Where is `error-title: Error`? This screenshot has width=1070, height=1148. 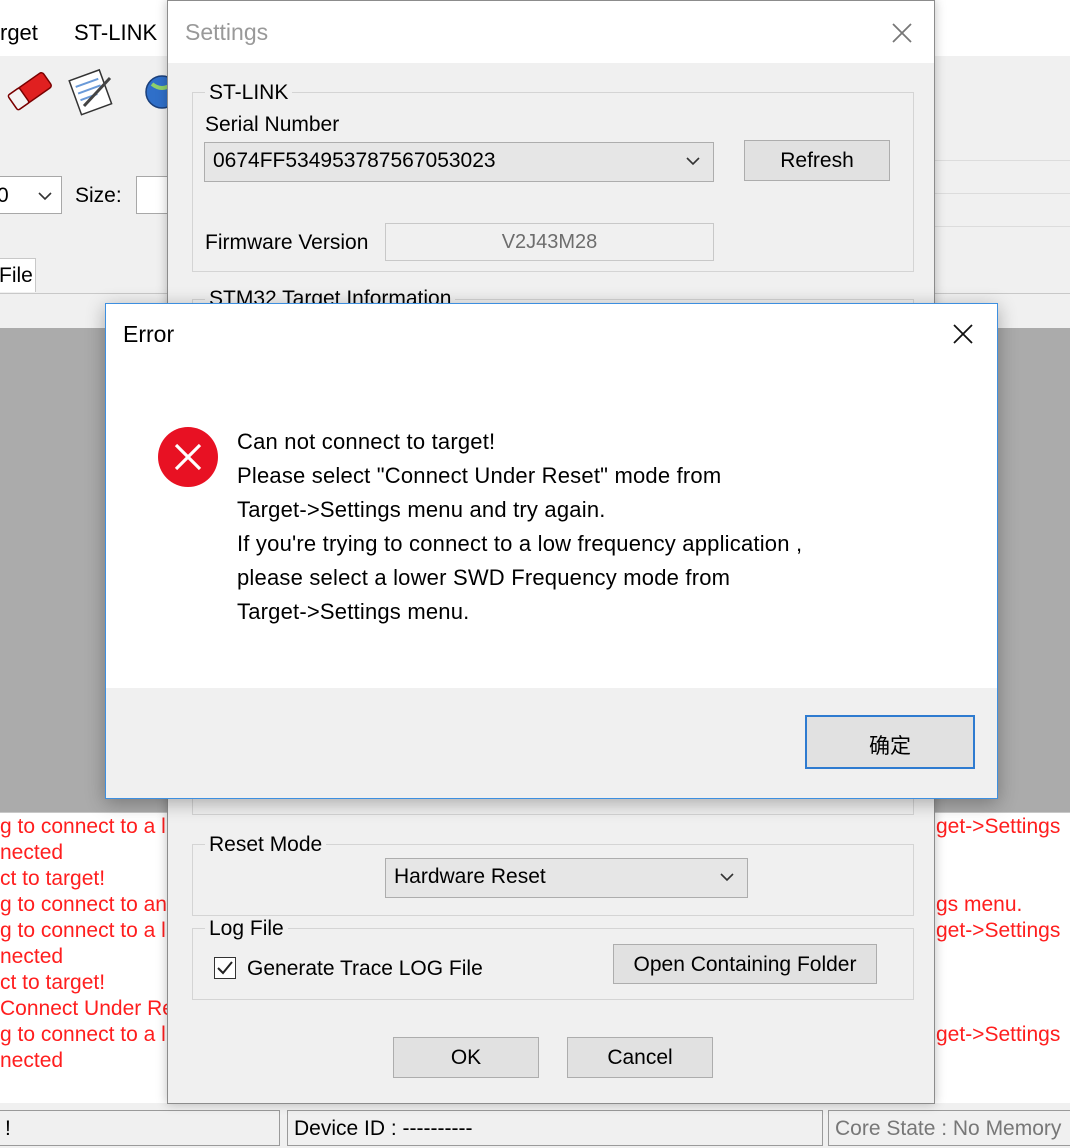
error-title: Error is located at coordinates (149, 334).